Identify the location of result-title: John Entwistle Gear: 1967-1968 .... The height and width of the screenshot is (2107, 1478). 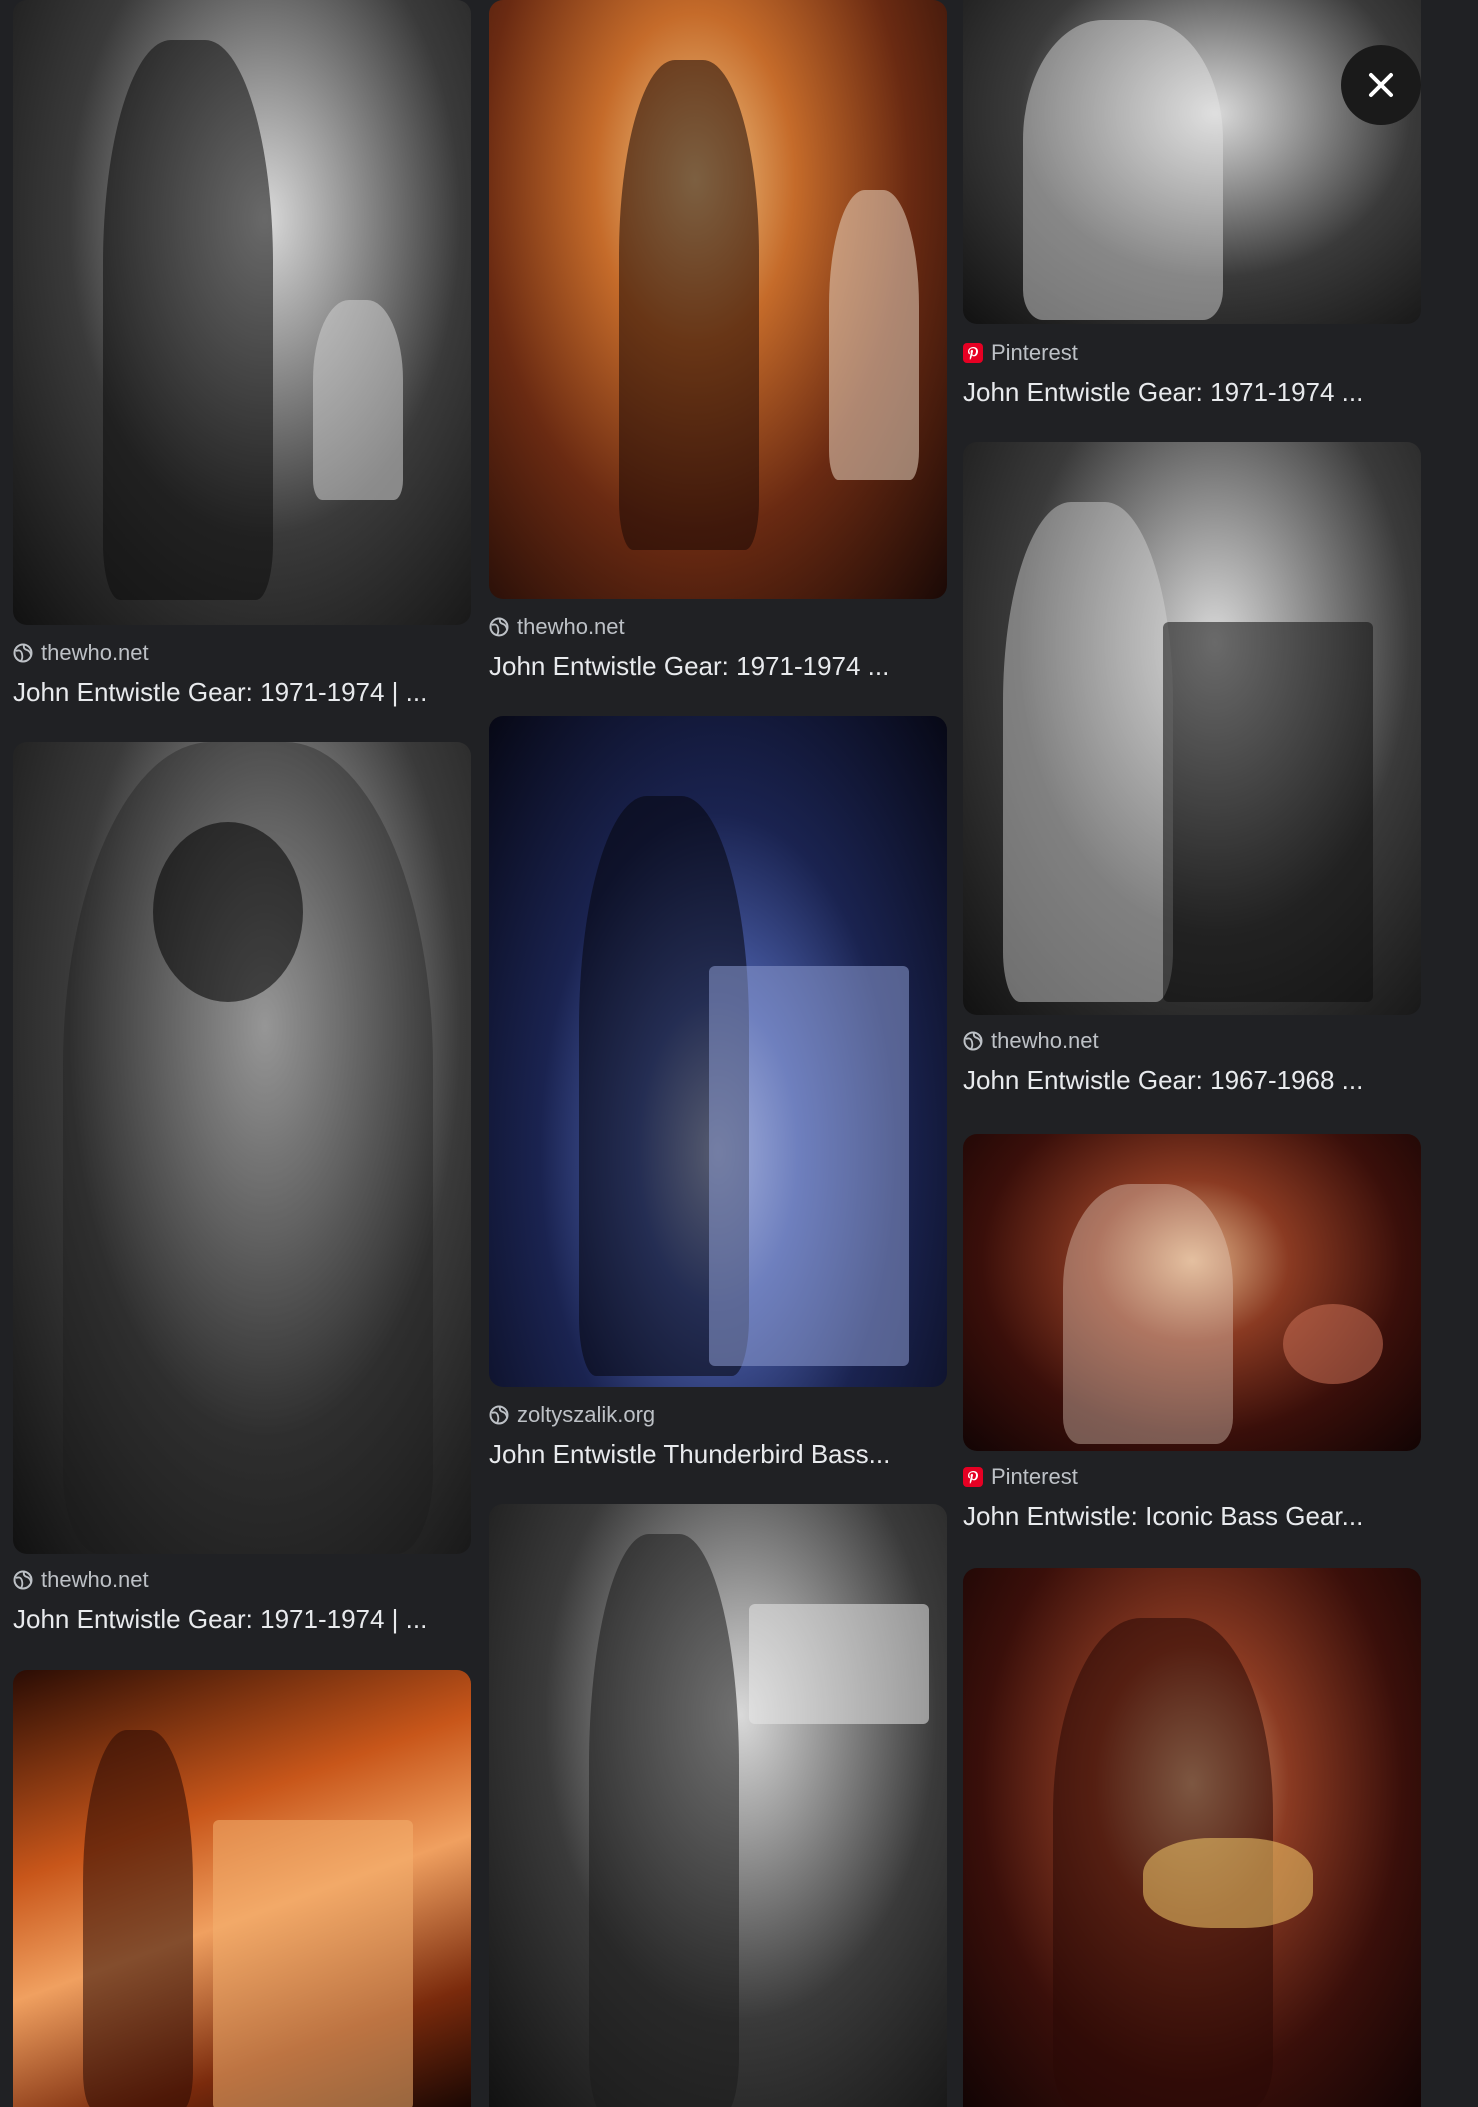
(1192, 1080).